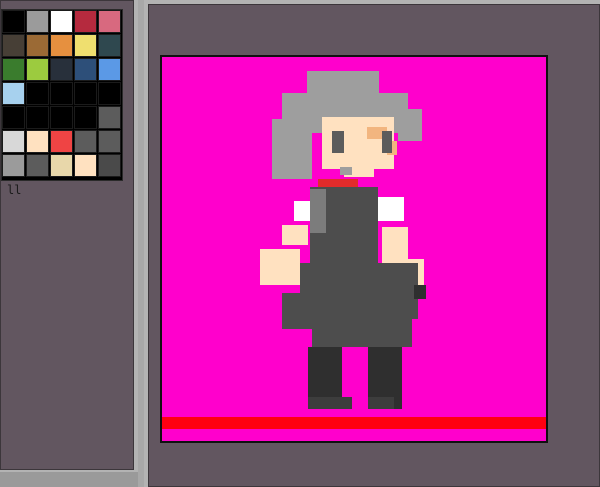 Image resolution: width=600 pixels, height=487 pixels. Describe the element at coordinates (69, 479) in the screenshot. I see `palette-footer-strip` at that location.